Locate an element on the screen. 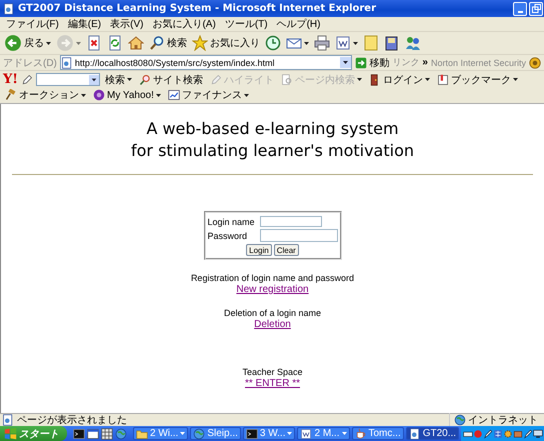 This screenshot has height=441, width=544. section-caption: Registration of login name and password is located at coordinates (272, 278).